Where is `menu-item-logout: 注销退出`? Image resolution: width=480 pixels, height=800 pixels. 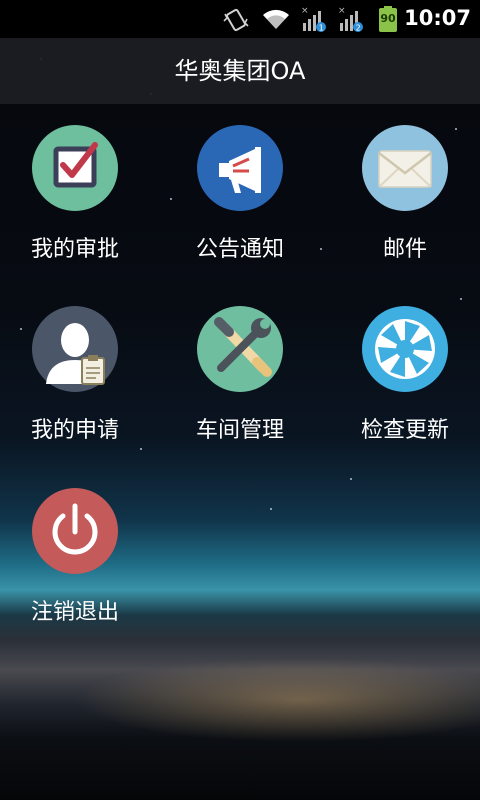
menu-item-logout: 注销退出 is located at coordinates (75, 568).